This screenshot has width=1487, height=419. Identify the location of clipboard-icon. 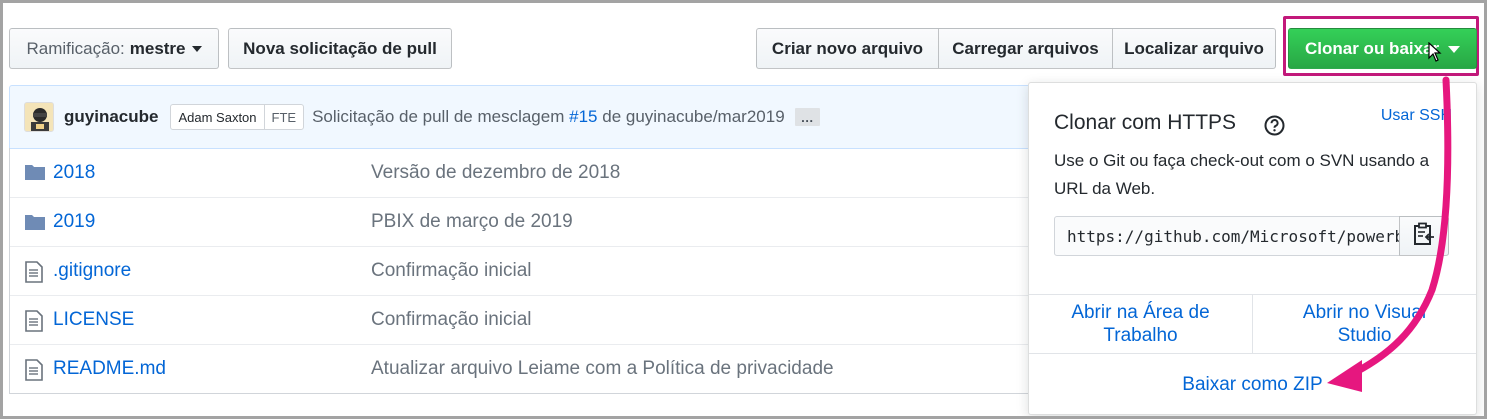
(1424, 236).